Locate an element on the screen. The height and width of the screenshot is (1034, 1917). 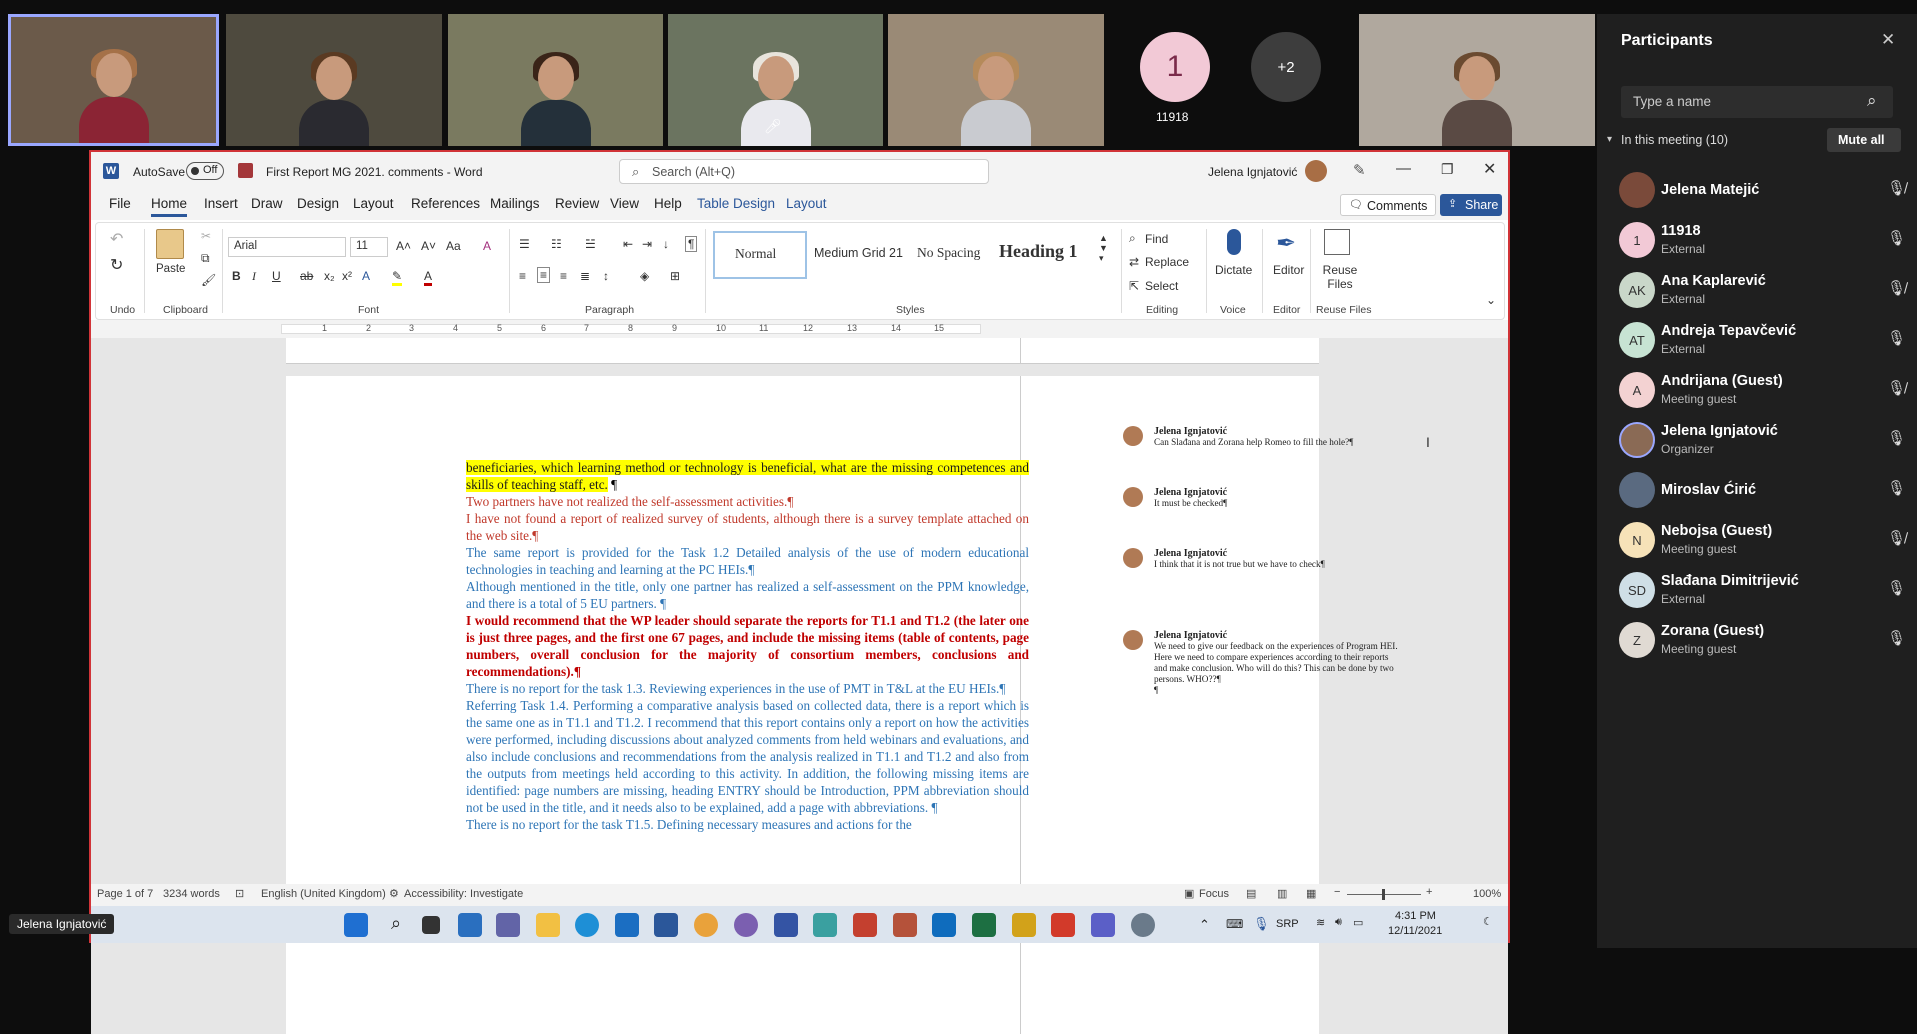
tab-review: Review is located at coordinates (577, 203).